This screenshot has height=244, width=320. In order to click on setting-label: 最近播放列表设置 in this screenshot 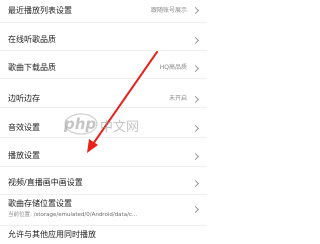, I will do `click(40, 10)`.